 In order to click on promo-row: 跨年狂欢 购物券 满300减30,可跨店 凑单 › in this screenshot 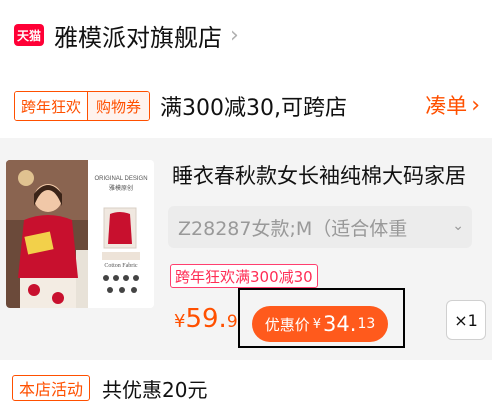, I will do `click(246, 106)`.